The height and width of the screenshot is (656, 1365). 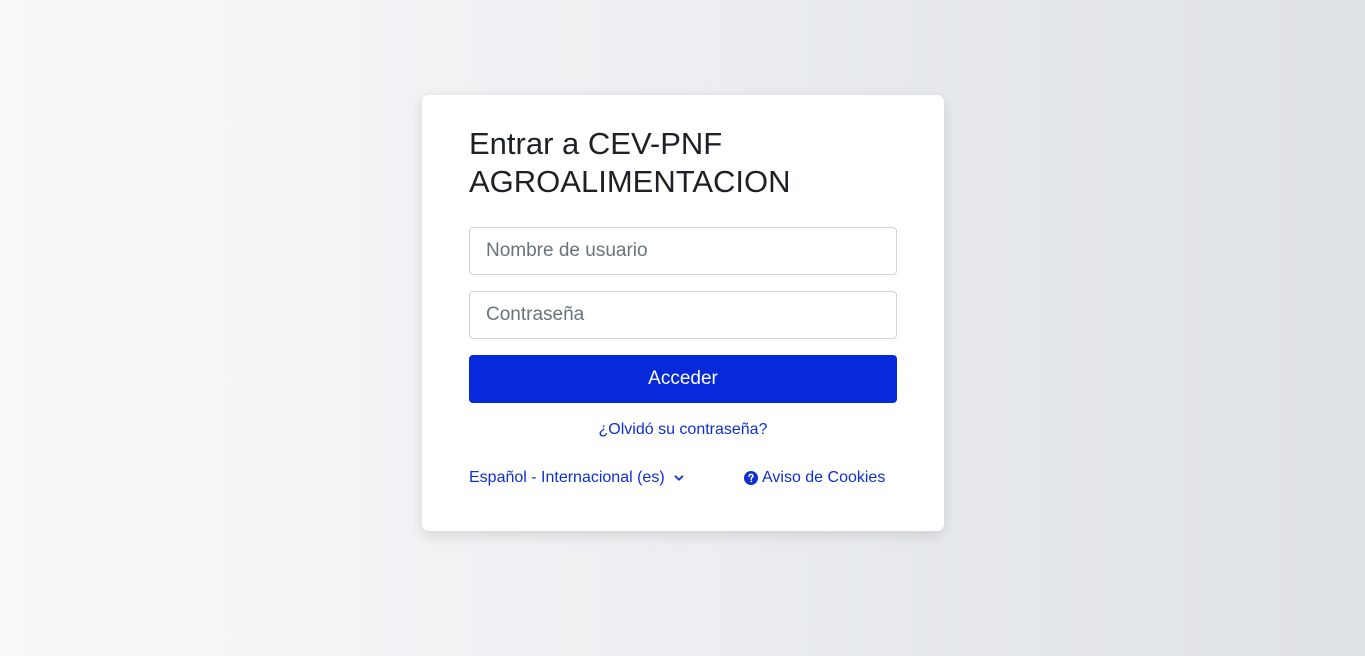 What do you see at coordinates (683, 251) in the screenshot?
I see `username-input` at bounding box center [683, 251].